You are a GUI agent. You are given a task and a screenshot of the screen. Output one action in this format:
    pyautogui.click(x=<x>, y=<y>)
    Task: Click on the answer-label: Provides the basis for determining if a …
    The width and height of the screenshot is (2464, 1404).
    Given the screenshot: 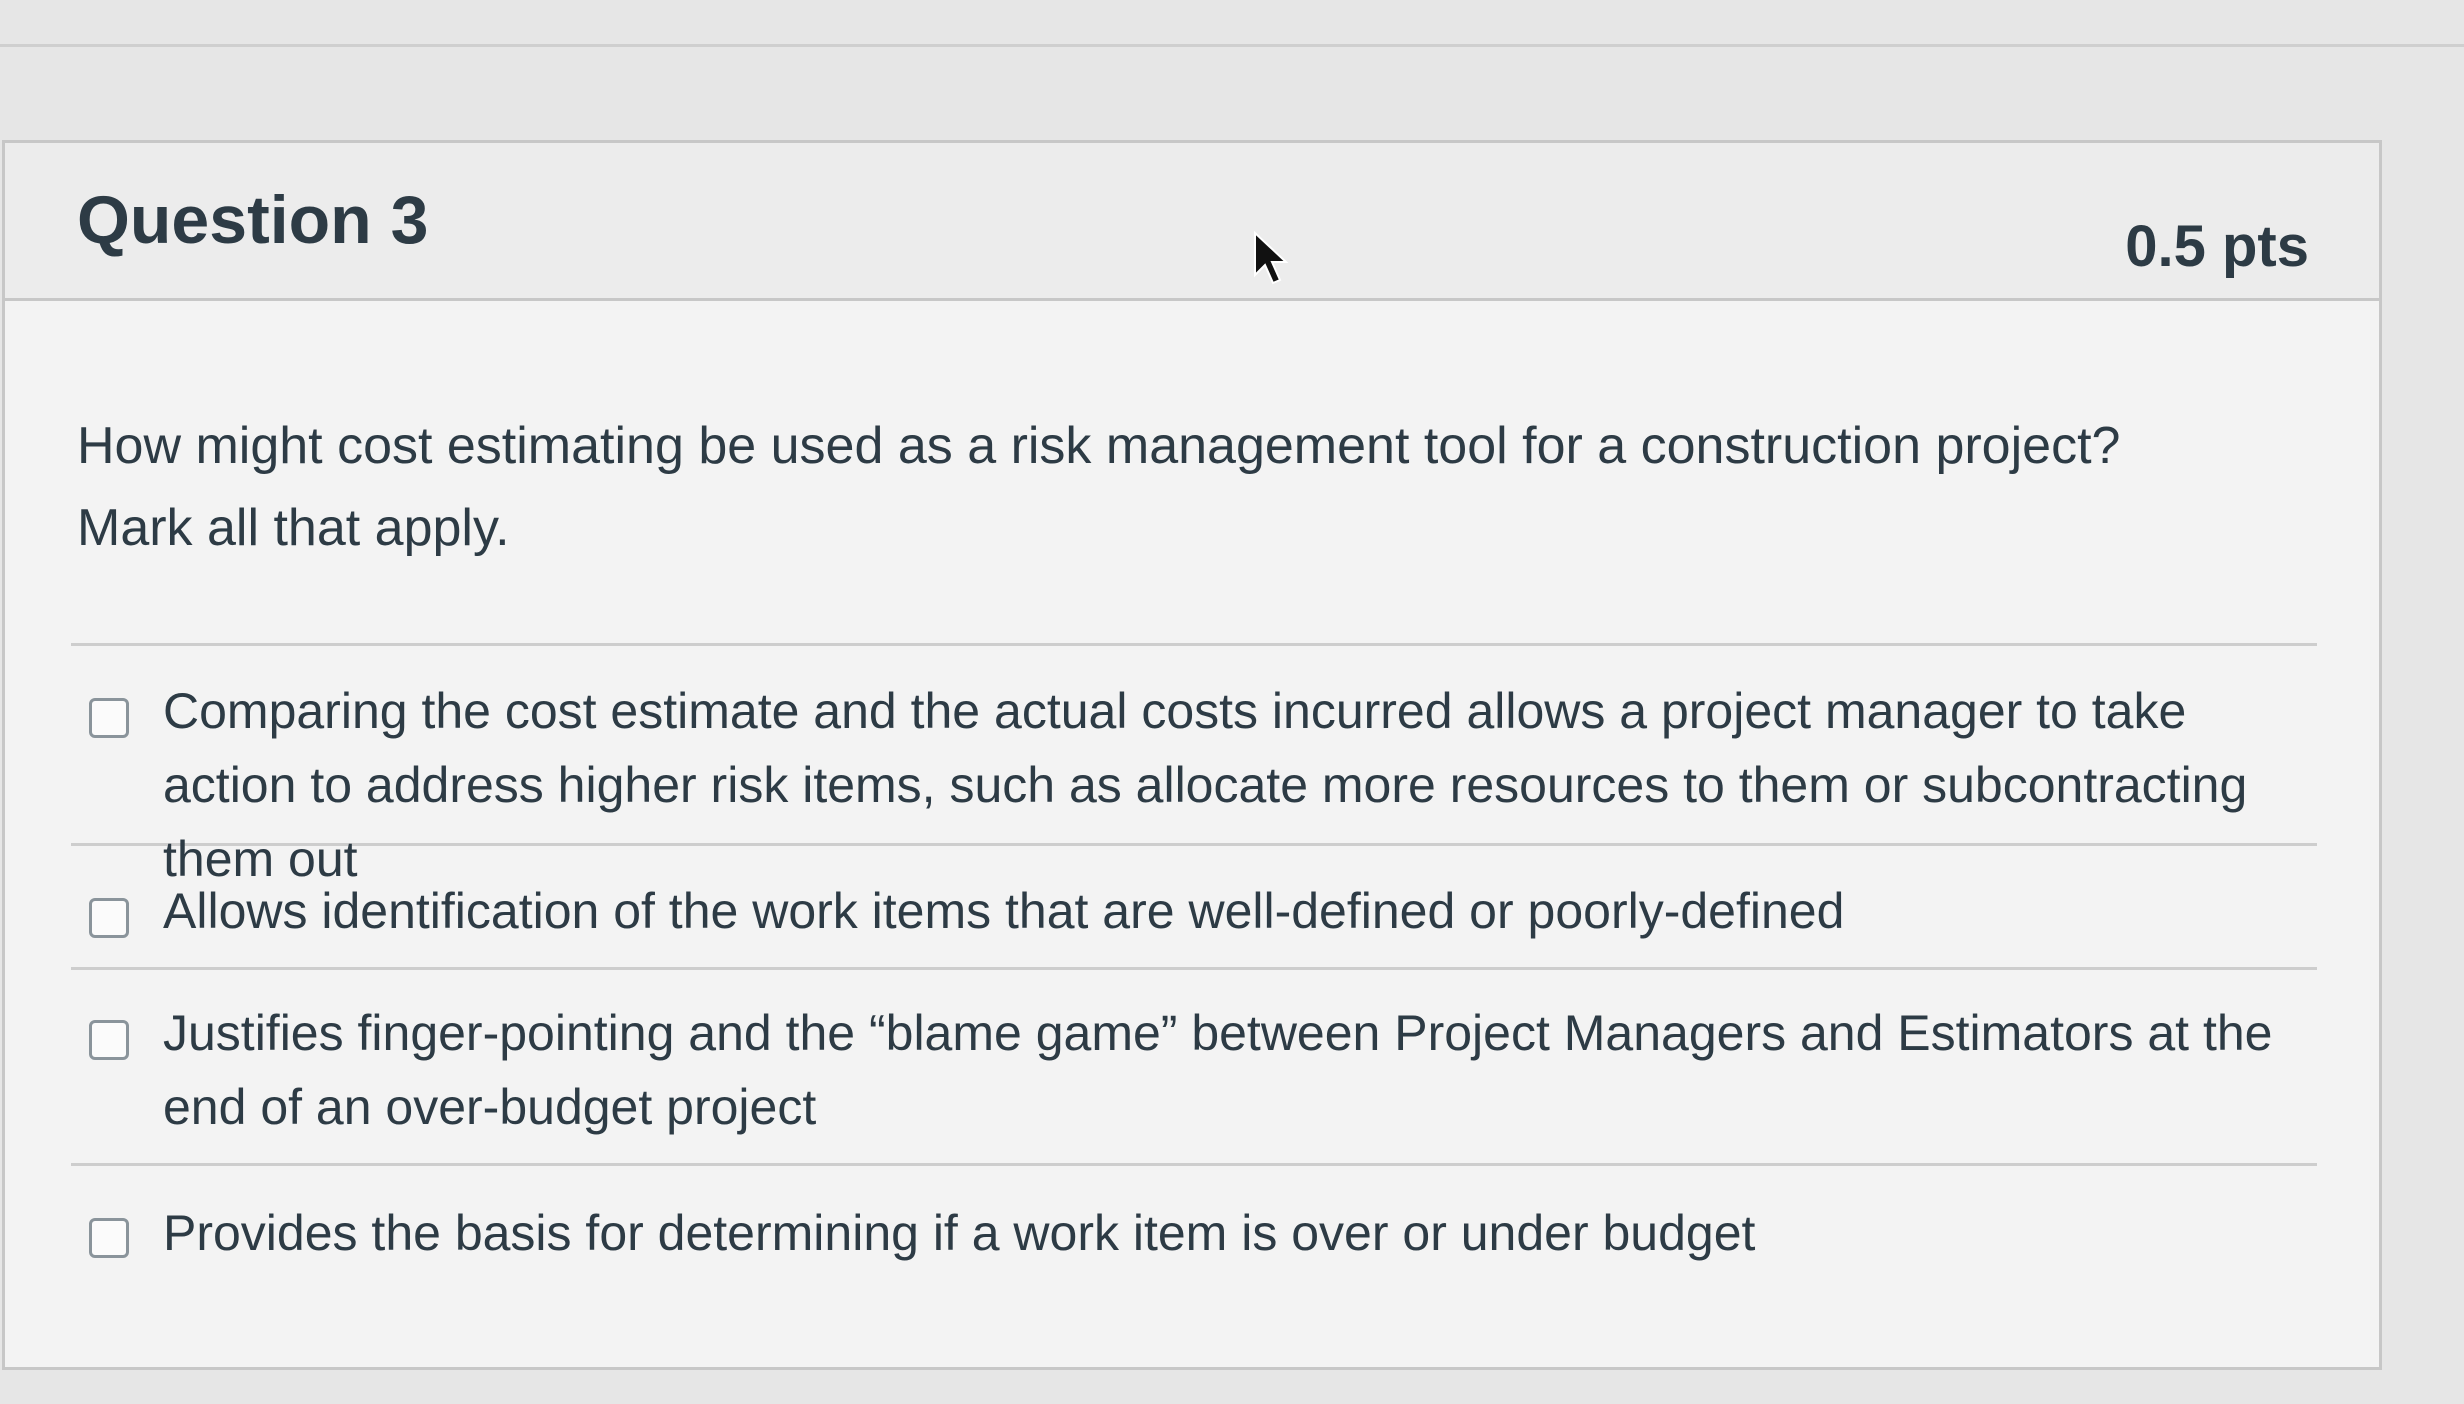 What is the action you would take?
    pyautogui.click(x=1243, y=1233)
    